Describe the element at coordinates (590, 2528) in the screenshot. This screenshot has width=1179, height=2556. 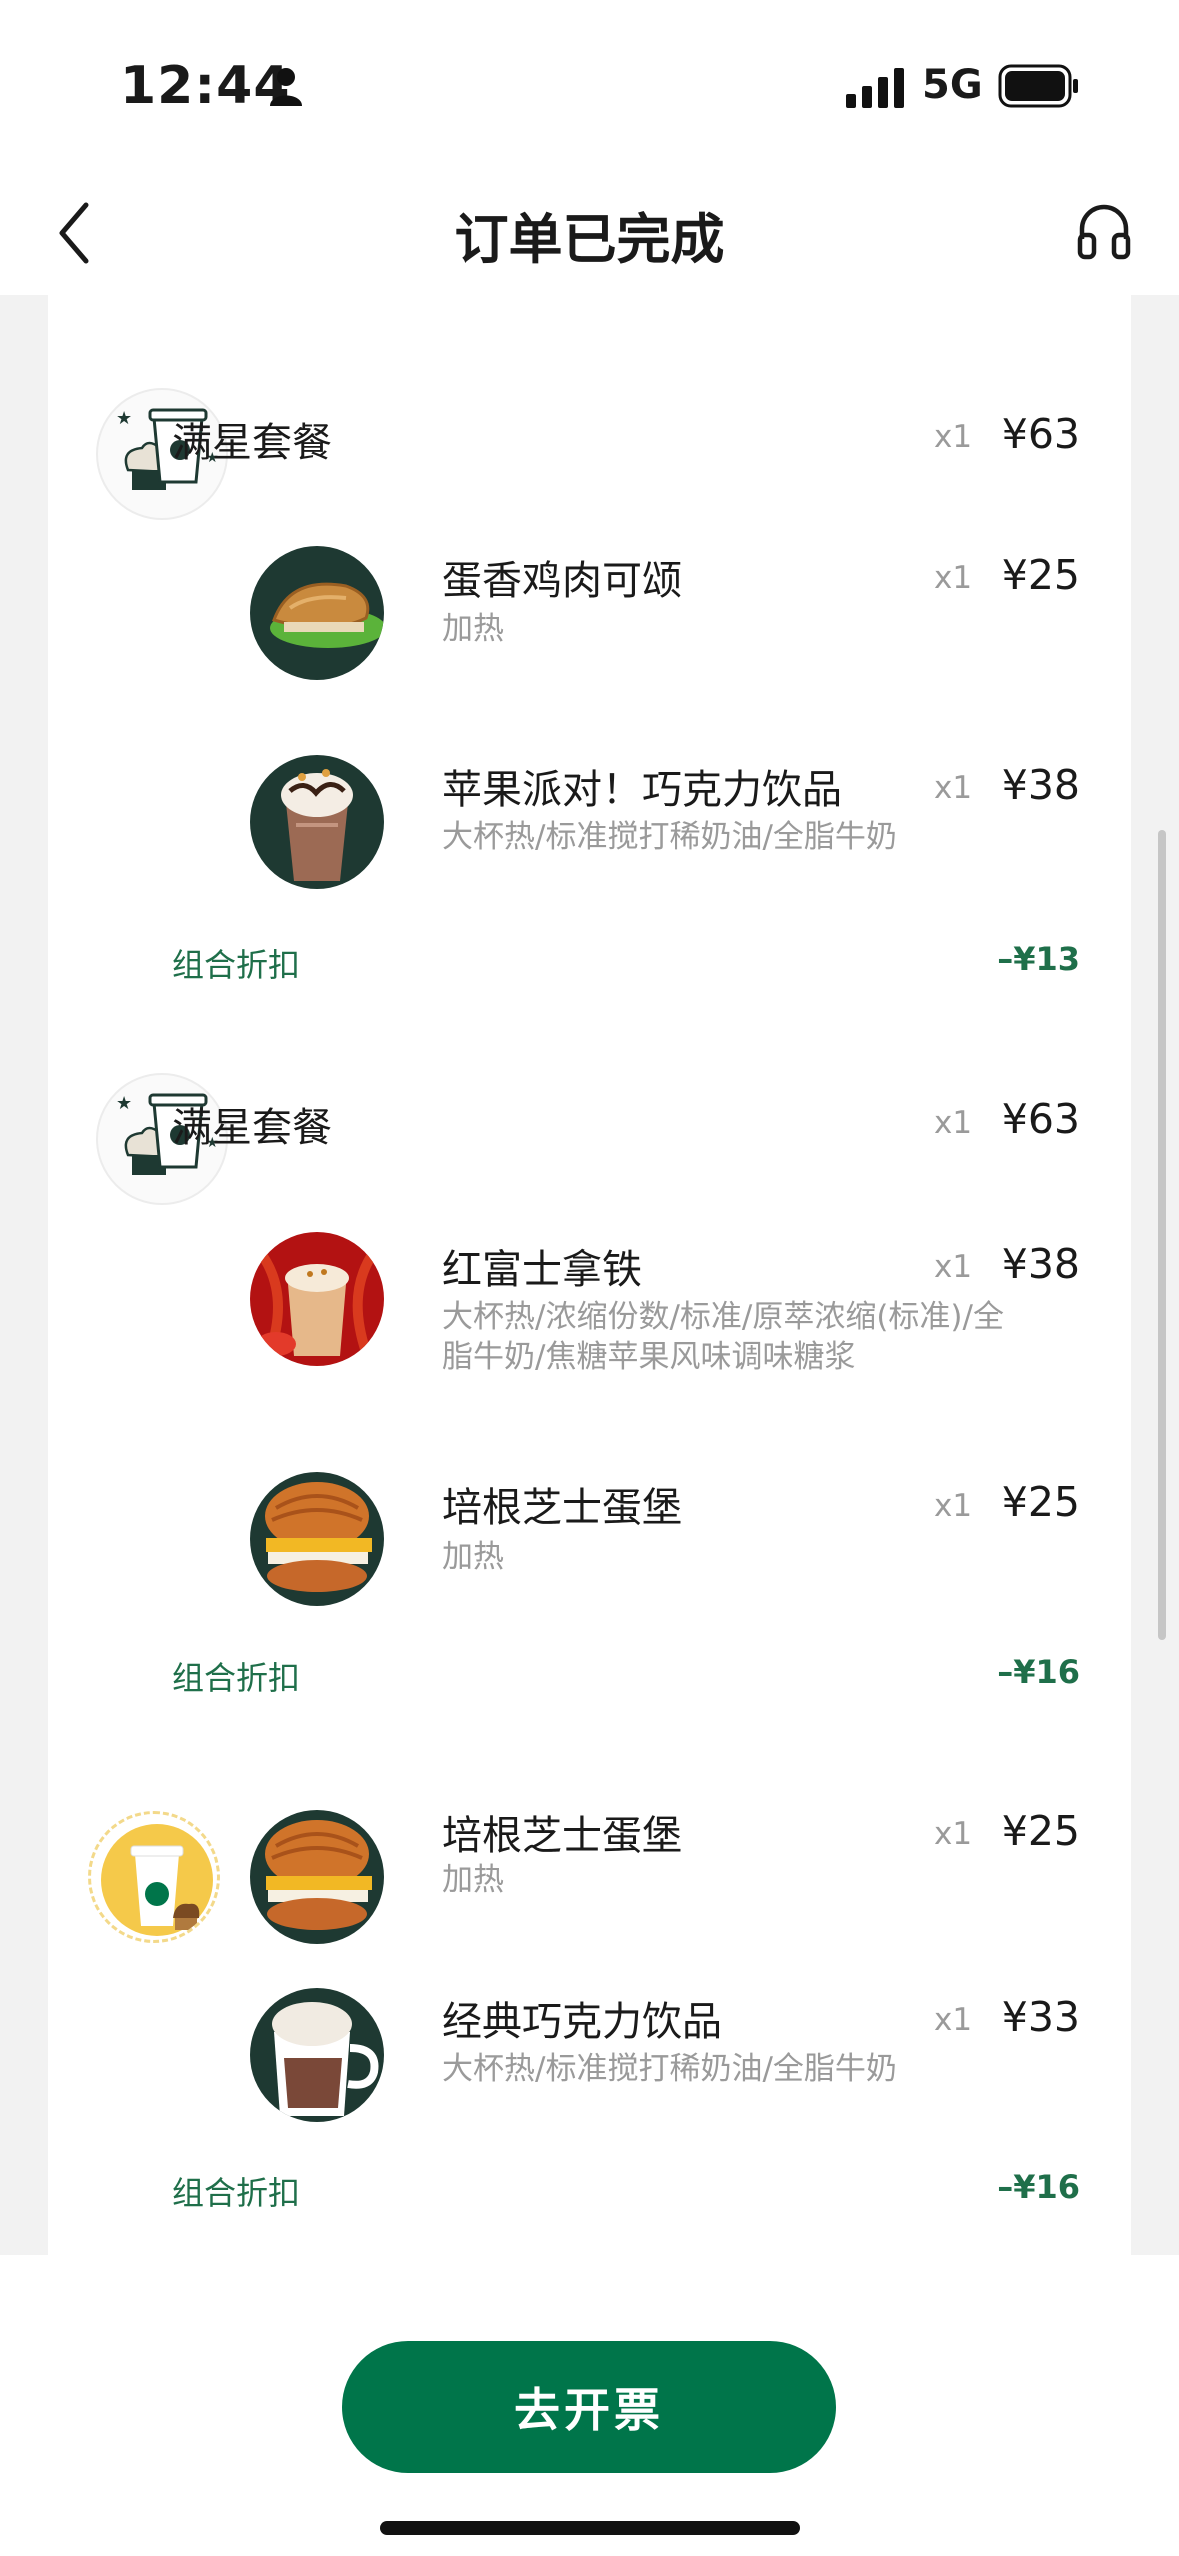
I see `home-indicator` at that location.